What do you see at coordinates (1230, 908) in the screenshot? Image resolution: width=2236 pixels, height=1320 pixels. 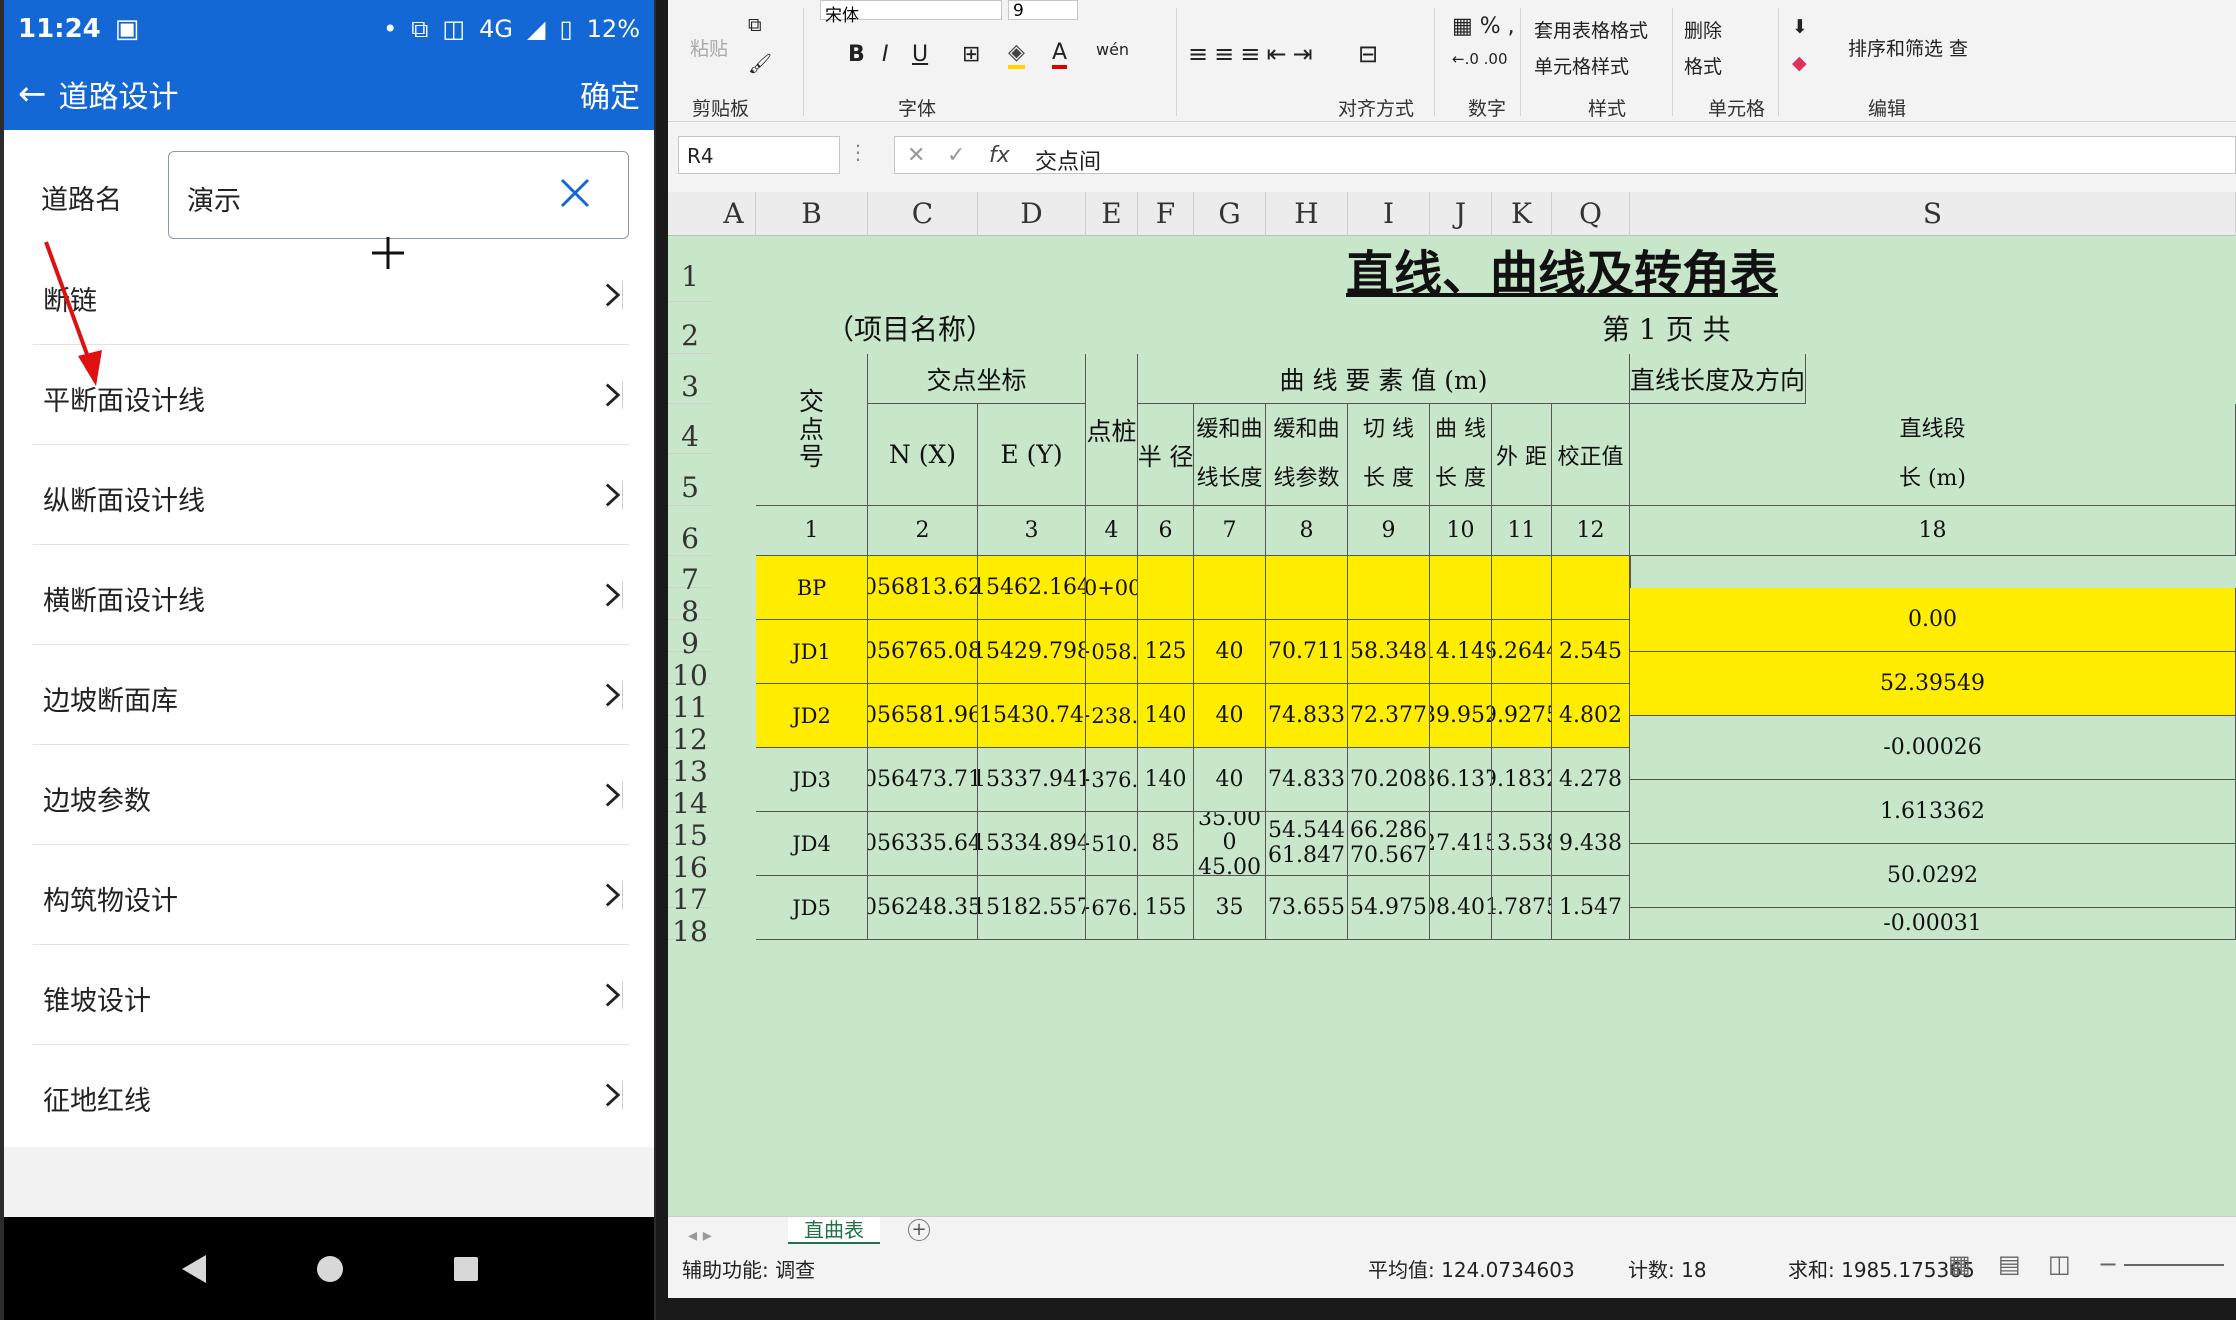 I see `data-JD5-ls: 35` at bounding box center [1230, 908].